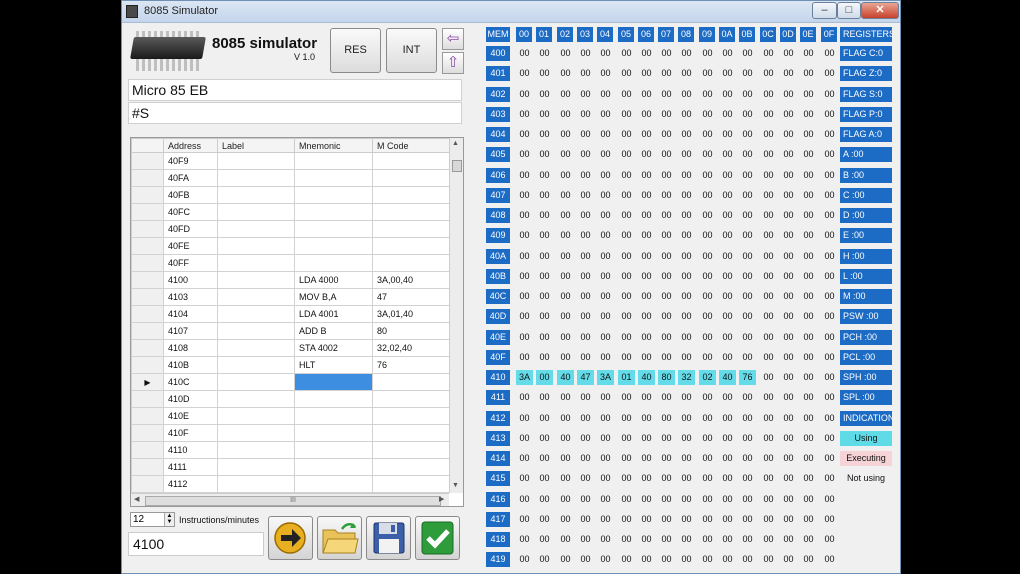 This screenshot has height=574, width=1020. Describe the element at coordinates (455, 143) in the screenshot. I see `scroll-up-icon: ▲` at that location.